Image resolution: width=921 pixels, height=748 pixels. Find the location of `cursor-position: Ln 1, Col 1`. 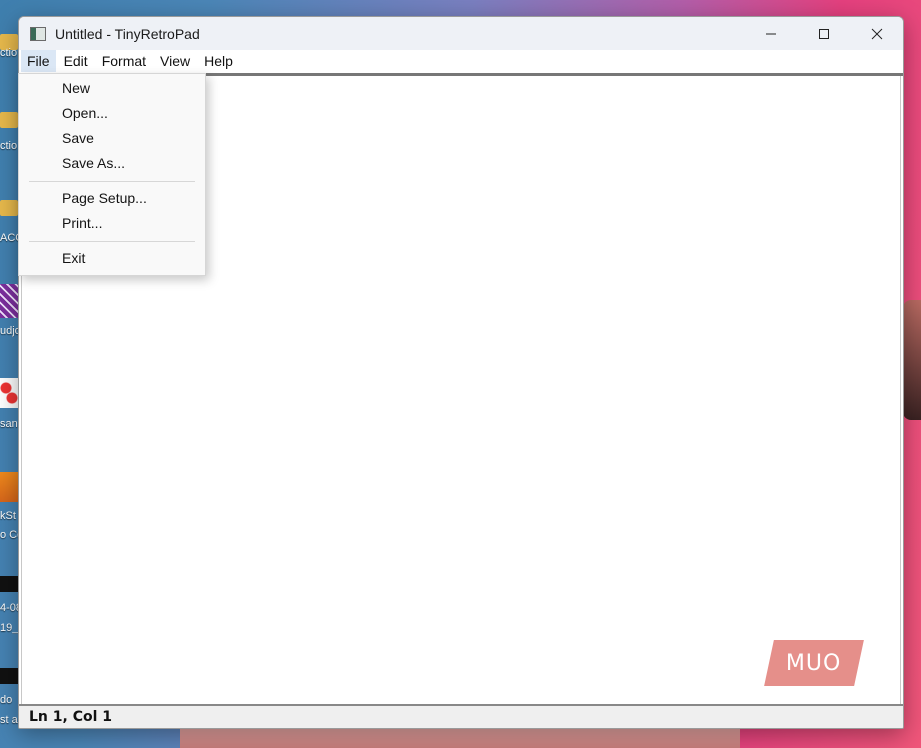

cursor-position: Ln 1, Col 1 is located at coordinates (71, 717).